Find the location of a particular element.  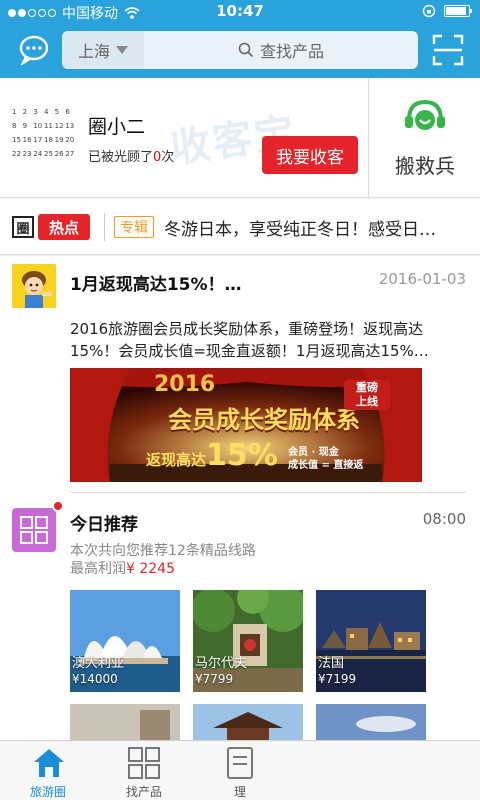

unread-badge is located at coordinates (58, 506).